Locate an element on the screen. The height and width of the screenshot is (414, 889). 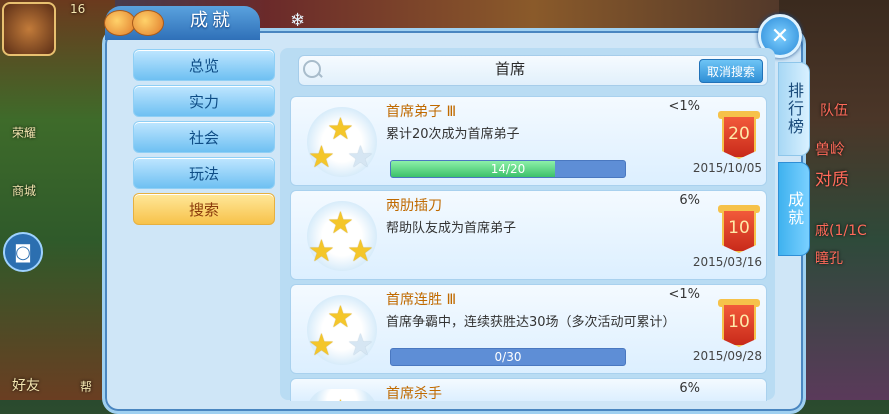
progress-text: 0/30 is located at coordinates (508, 357).